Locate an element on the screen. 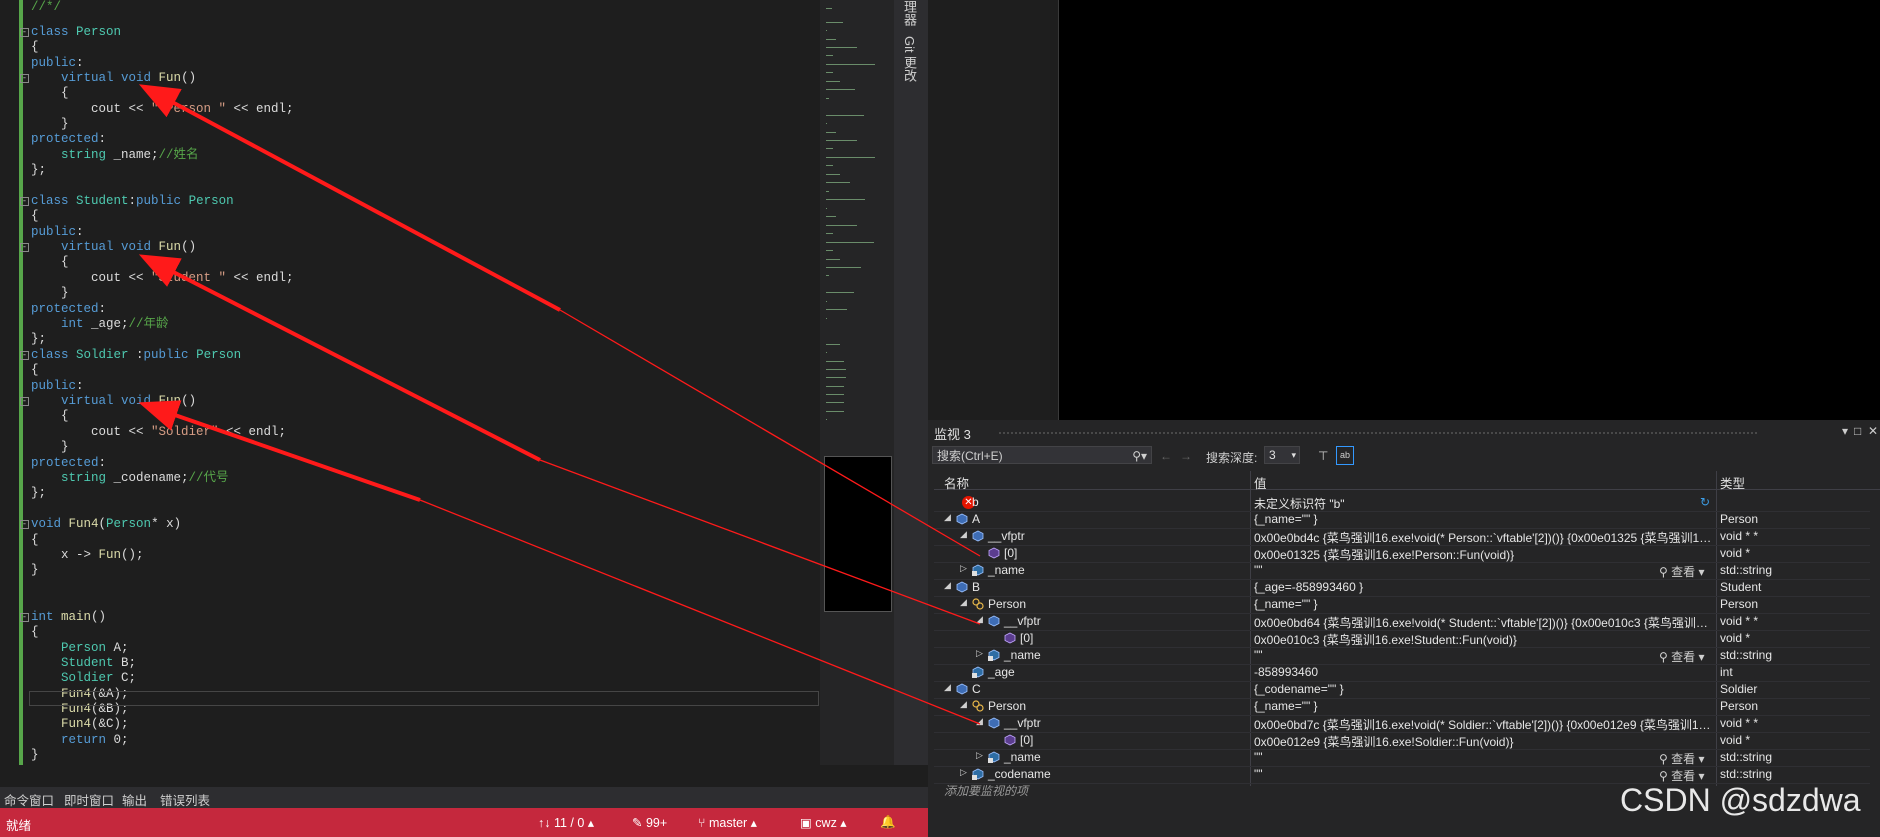 This screenshot has height=837, width=1880. watch-row: ◢ B {_age=-858993460 } Student is located at coordinates (1402, 588).